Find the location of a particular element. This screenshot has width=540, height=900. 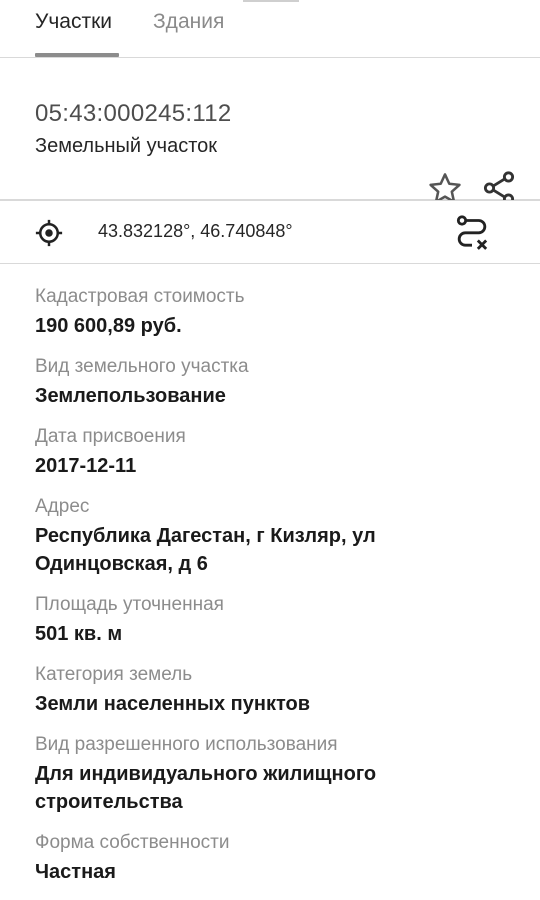

field-value: Землепользование is located at coordinates (130, 396).